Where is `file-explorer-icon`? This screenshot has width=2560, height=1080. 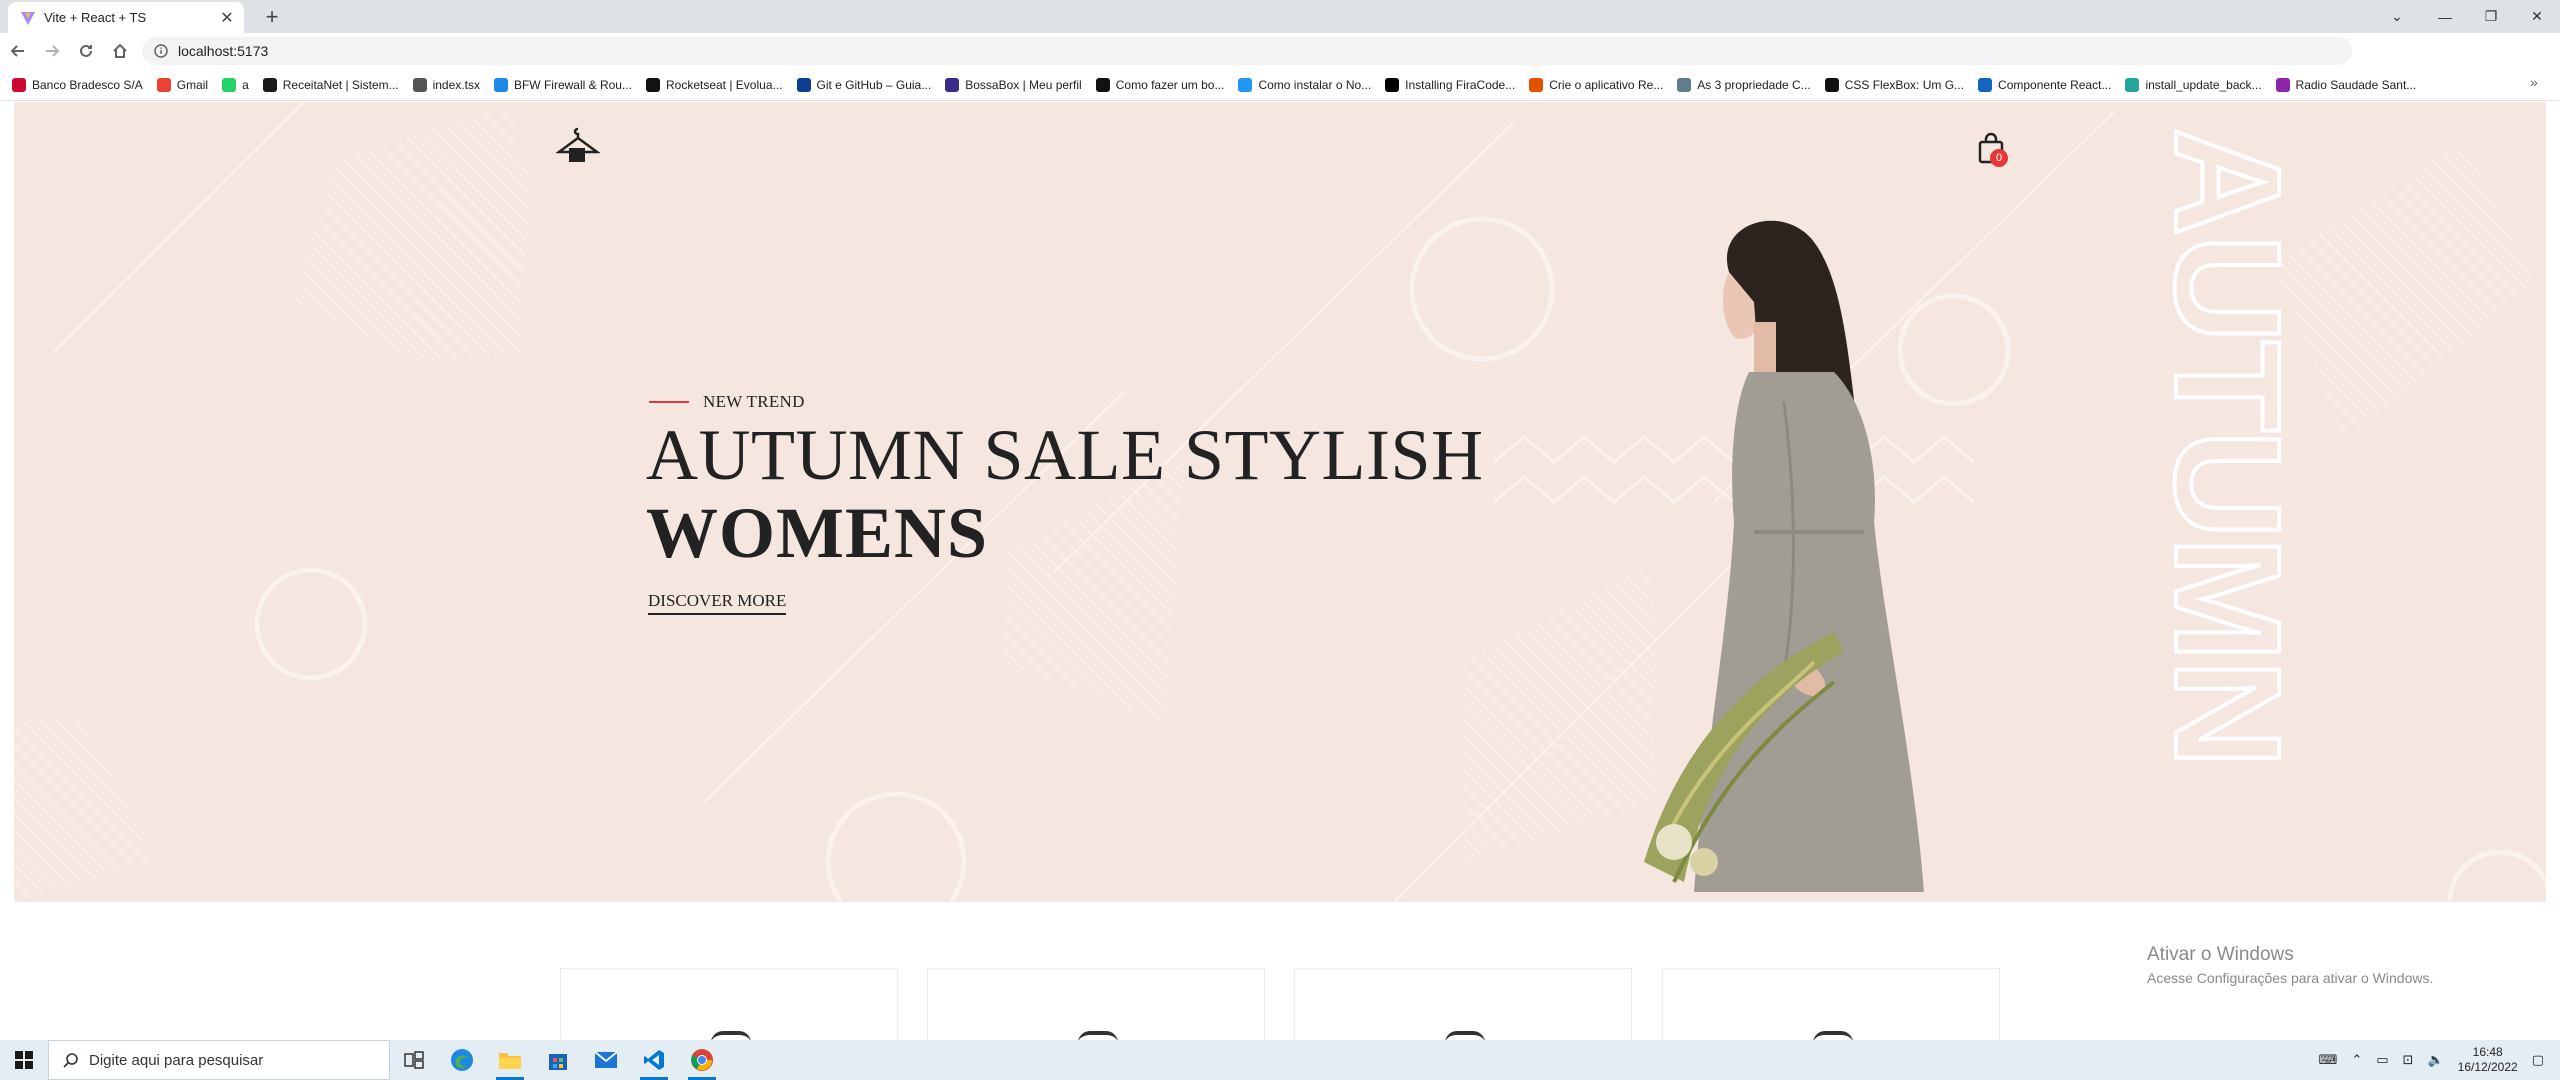
file-explorer-icon is located at coordinates (510, 1060).